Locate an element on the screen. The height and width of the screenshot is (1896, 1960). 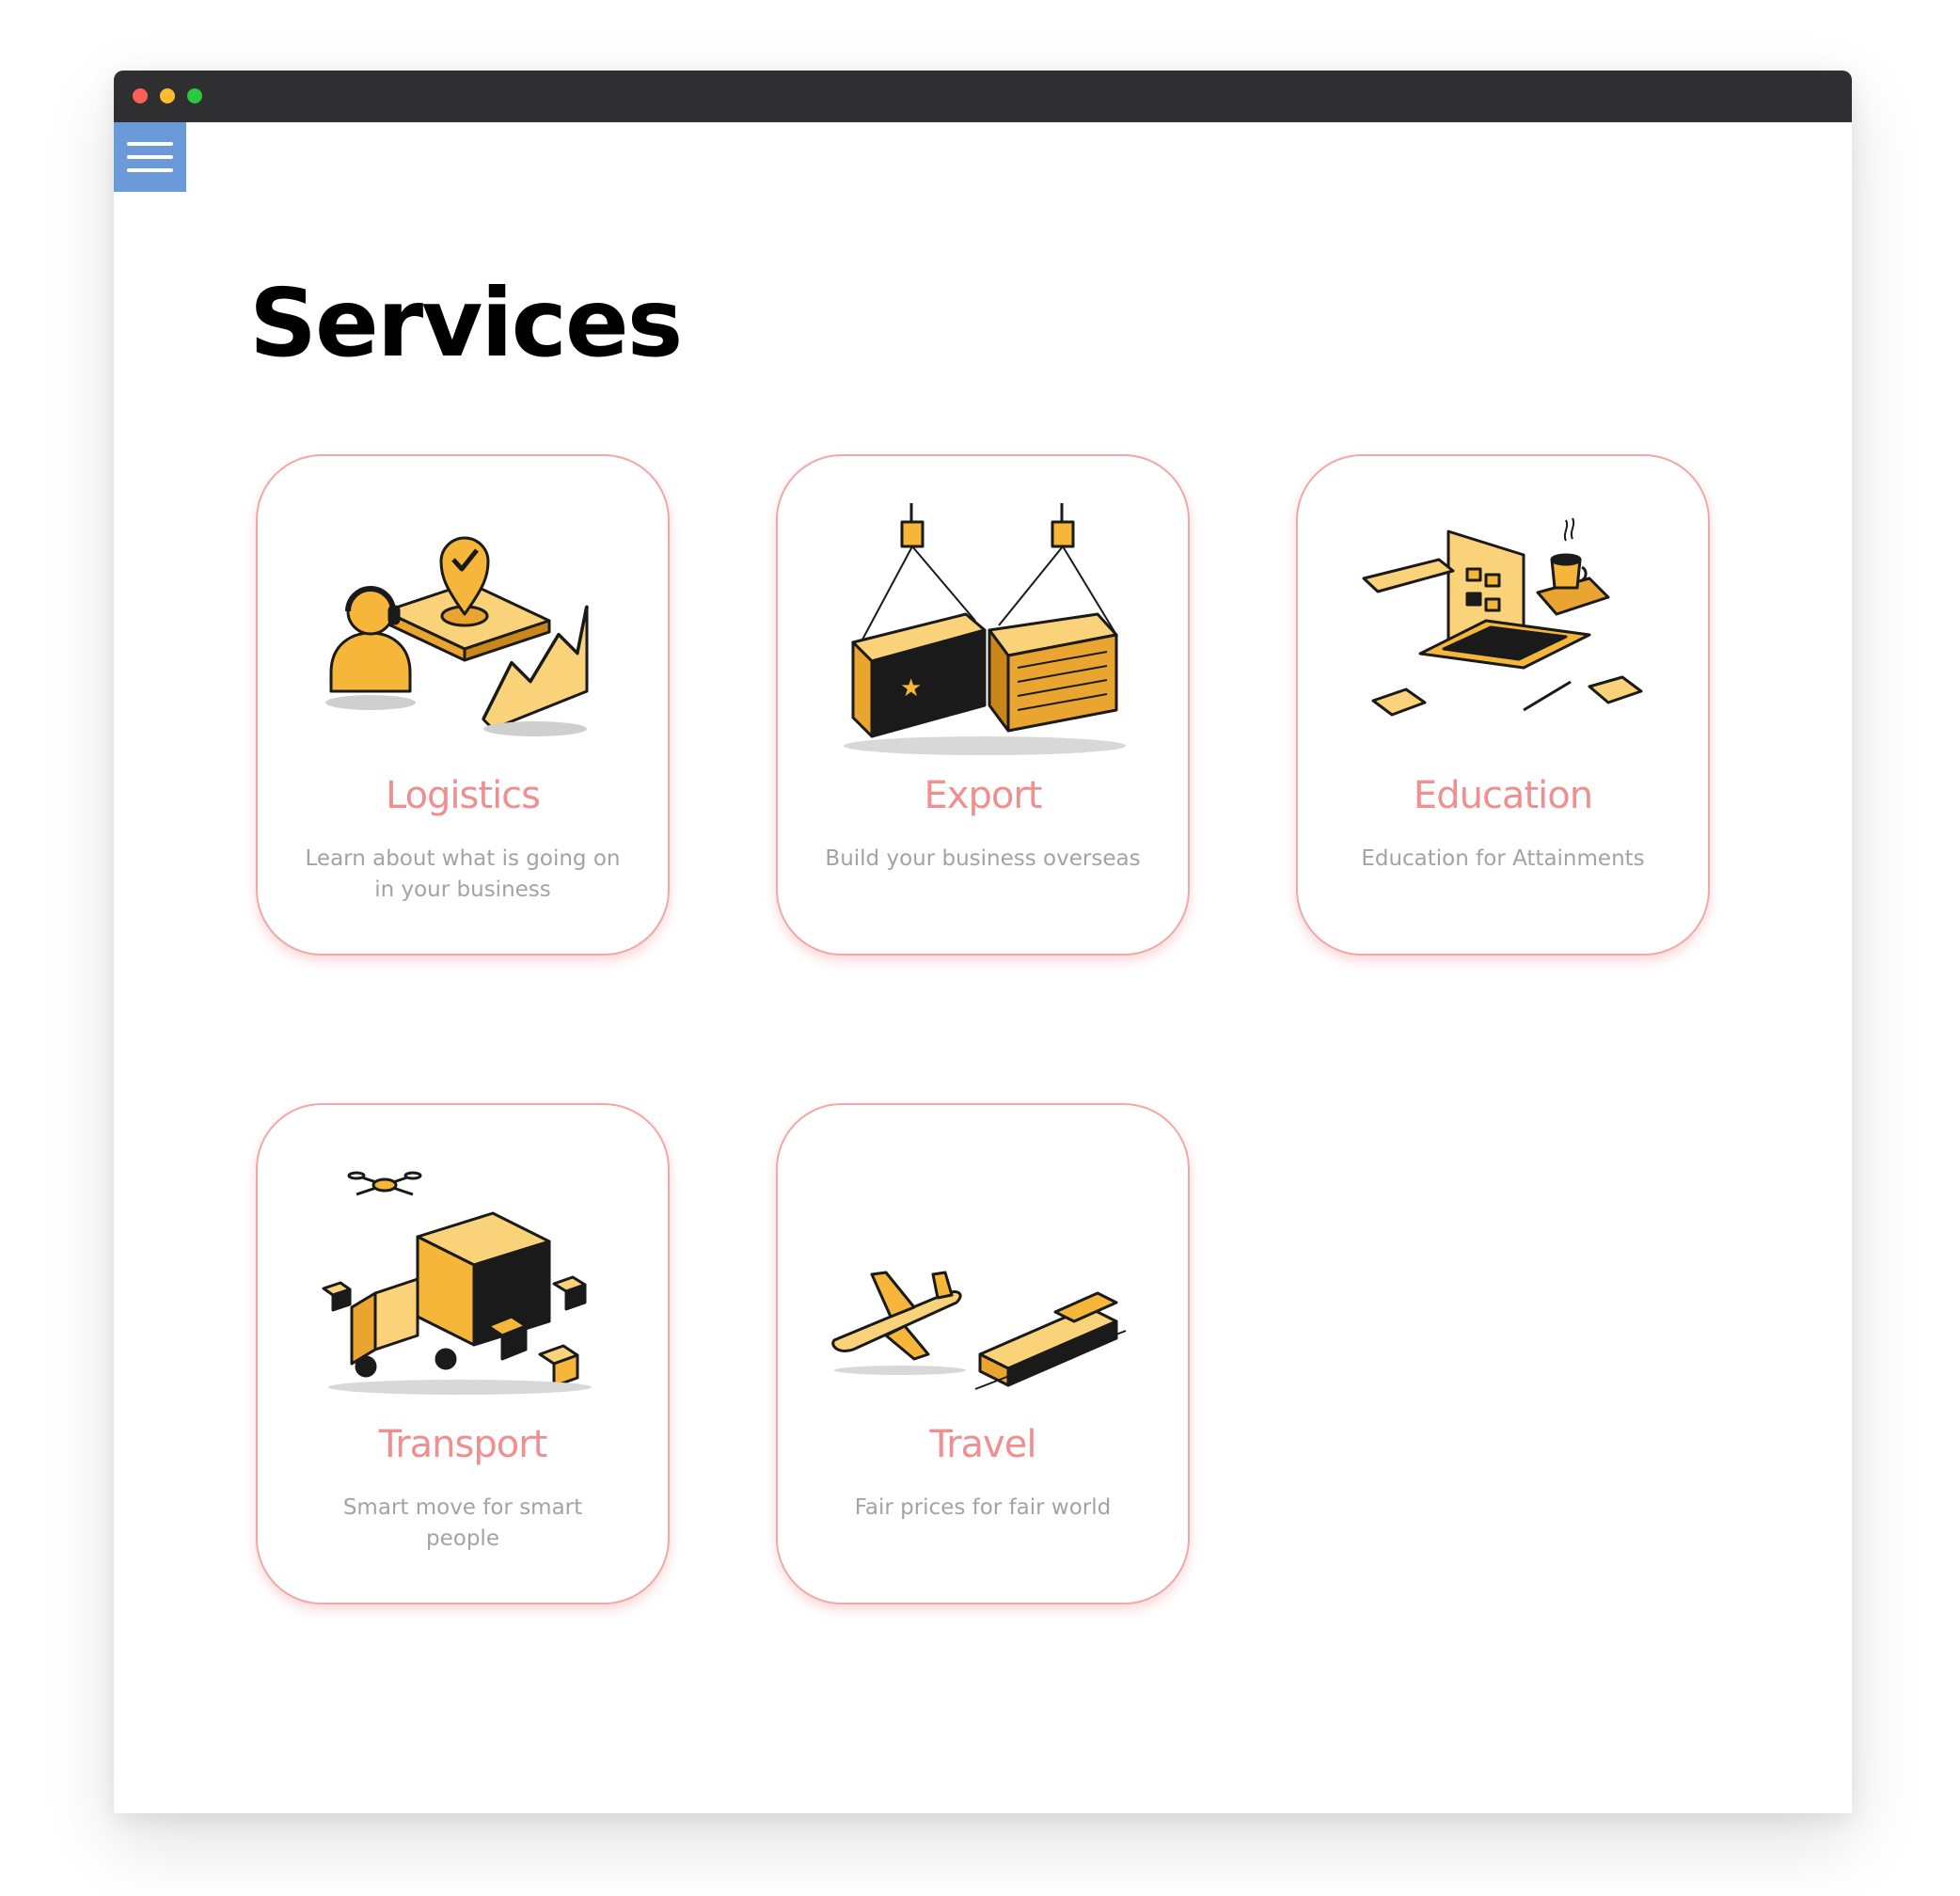
card-description: Education for Attainments is located at coordinates (1503, 858).